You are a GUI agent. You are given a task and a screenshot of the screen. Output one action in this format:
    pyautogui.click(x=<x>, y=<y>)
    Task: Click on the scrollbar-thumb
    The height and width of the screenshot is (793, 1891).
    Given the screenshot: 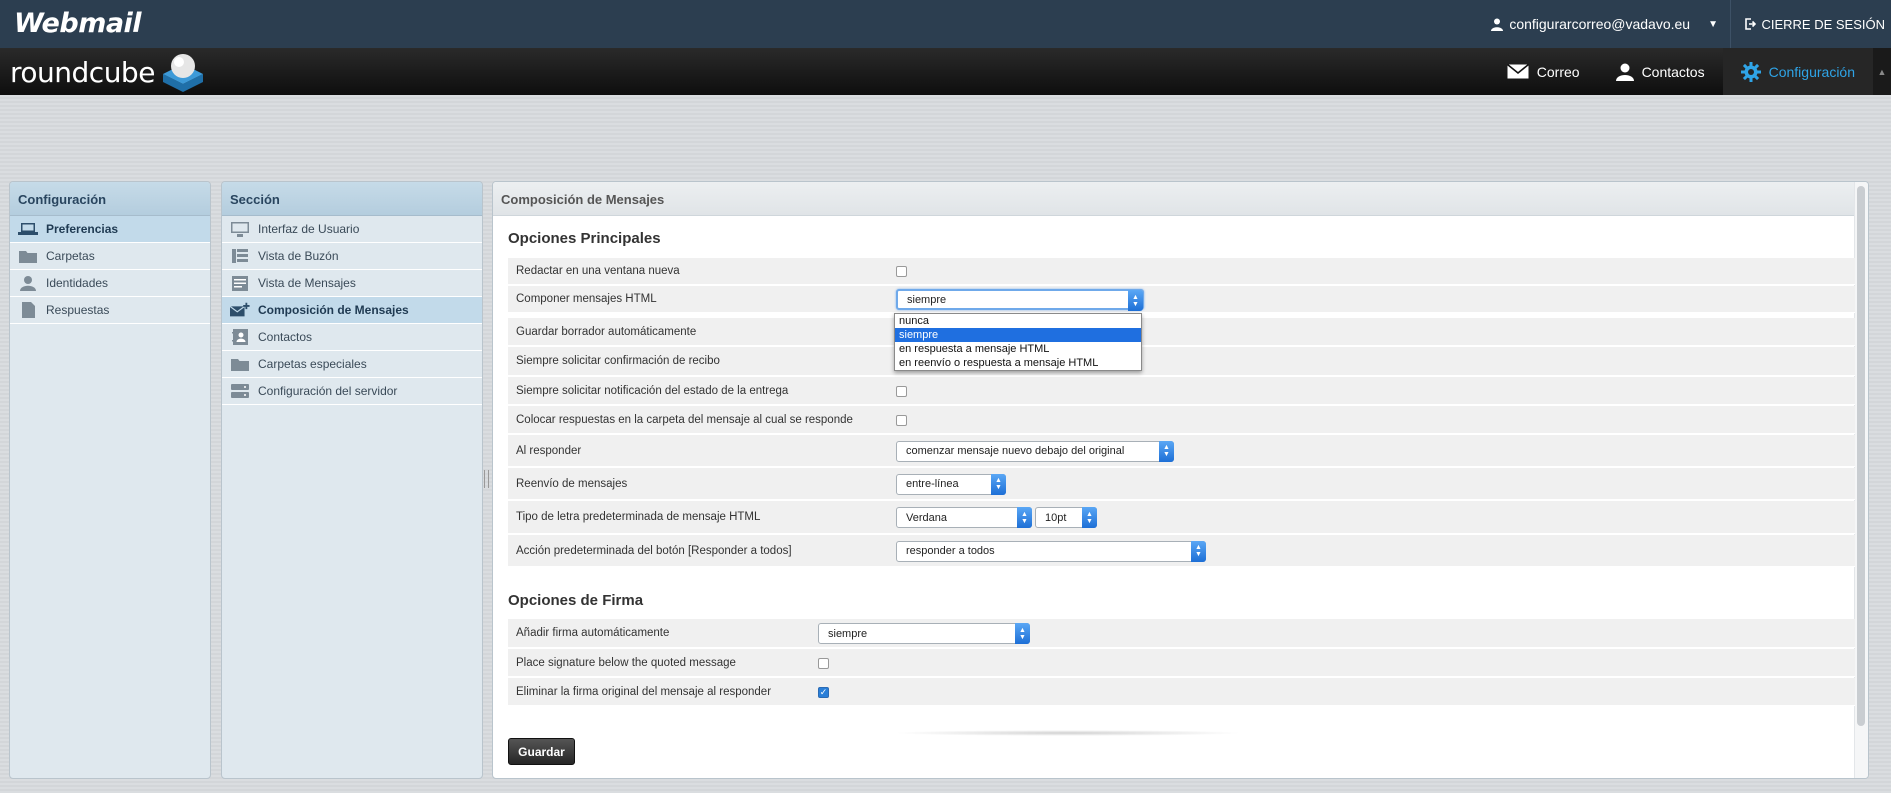 What is the action you would take?
    pyautogui.click(x=1861, y=456)
    